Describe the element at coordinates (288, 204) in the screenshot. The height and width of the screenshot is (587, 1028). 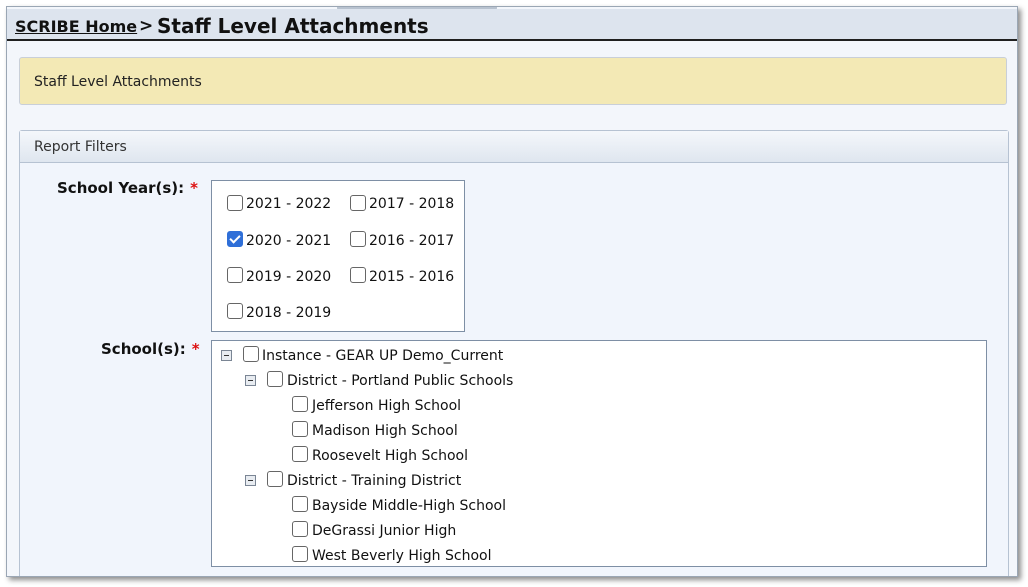
I see `year-option-label: 2021 - 2022` at that location.